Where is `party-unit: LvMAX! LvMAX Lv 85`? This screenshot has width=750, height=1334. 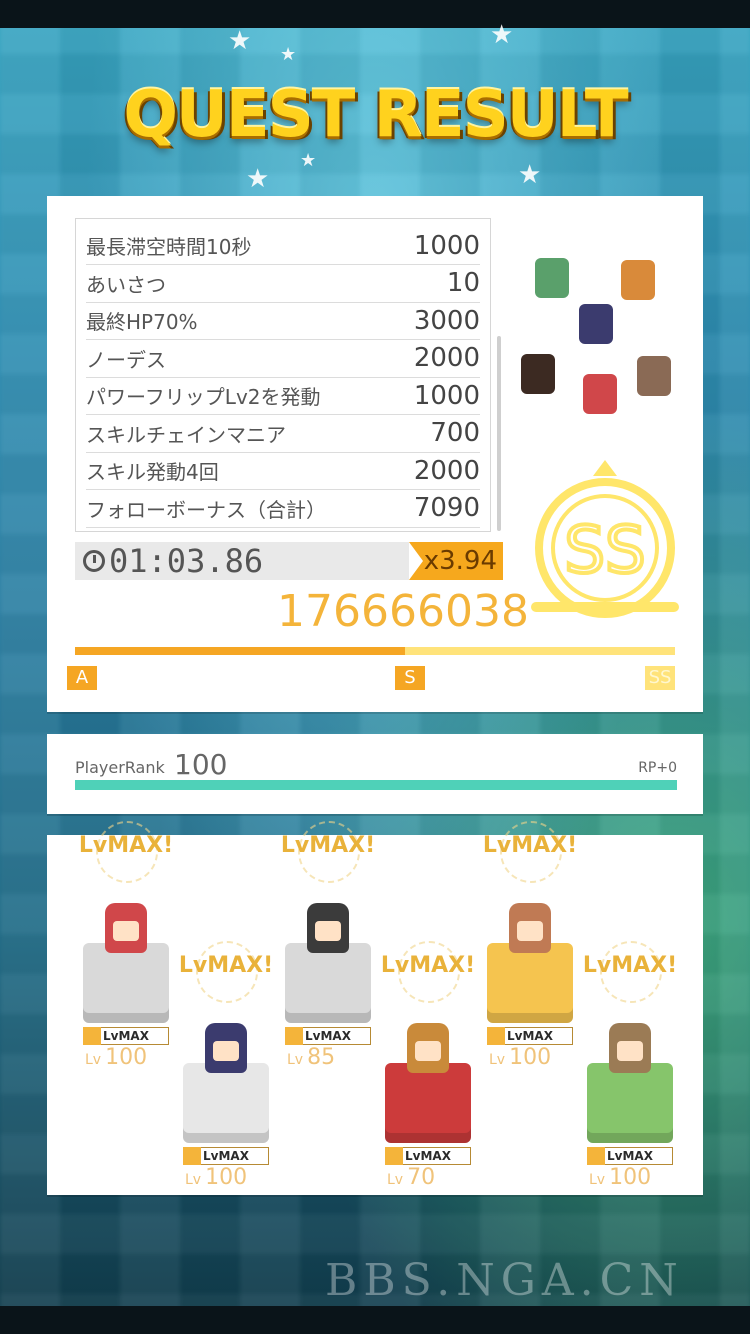
party-unit: LvMAX! LvMAX Lv 85 is located at coordinates (328, 945).